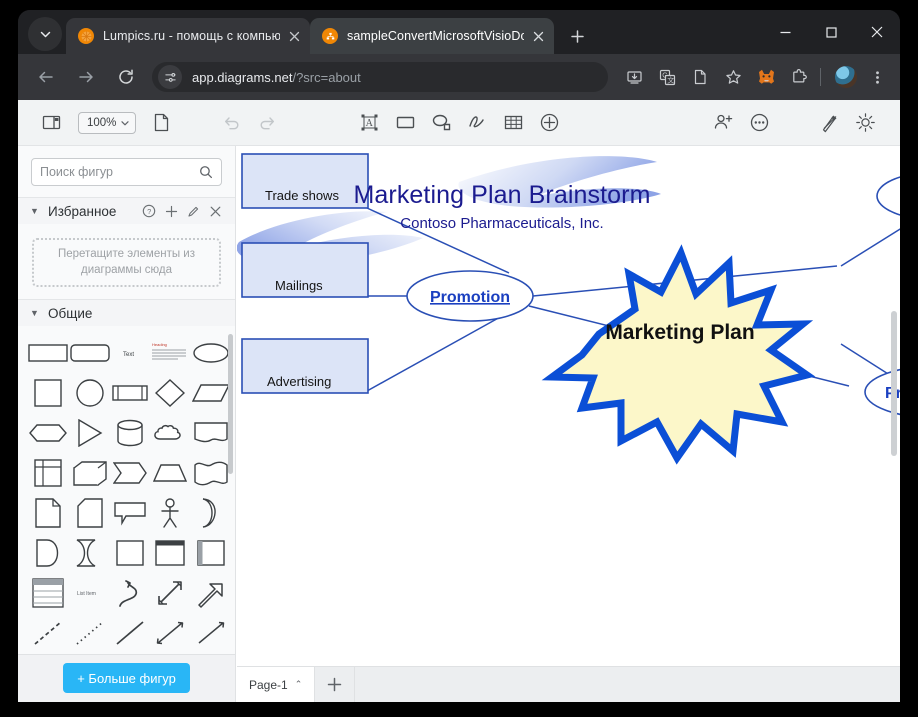  Describe the element at coordinates (48, 593) in the screenshot. I see `shape-list-box` at that location.